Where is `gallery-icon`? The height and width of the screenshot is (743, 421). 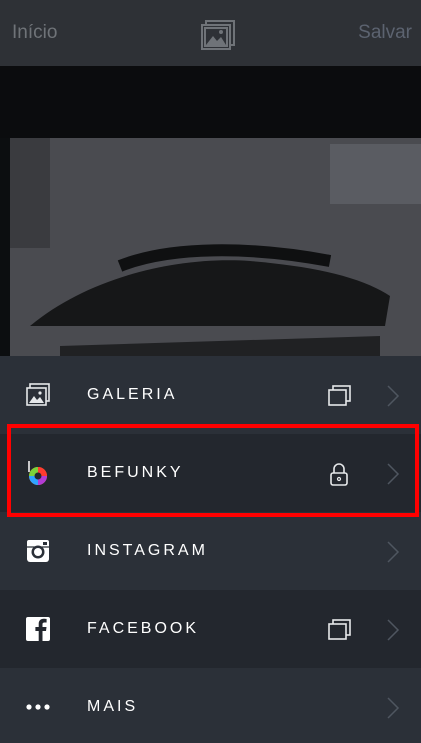 gallery-icon is located at coordinates (38, 395).